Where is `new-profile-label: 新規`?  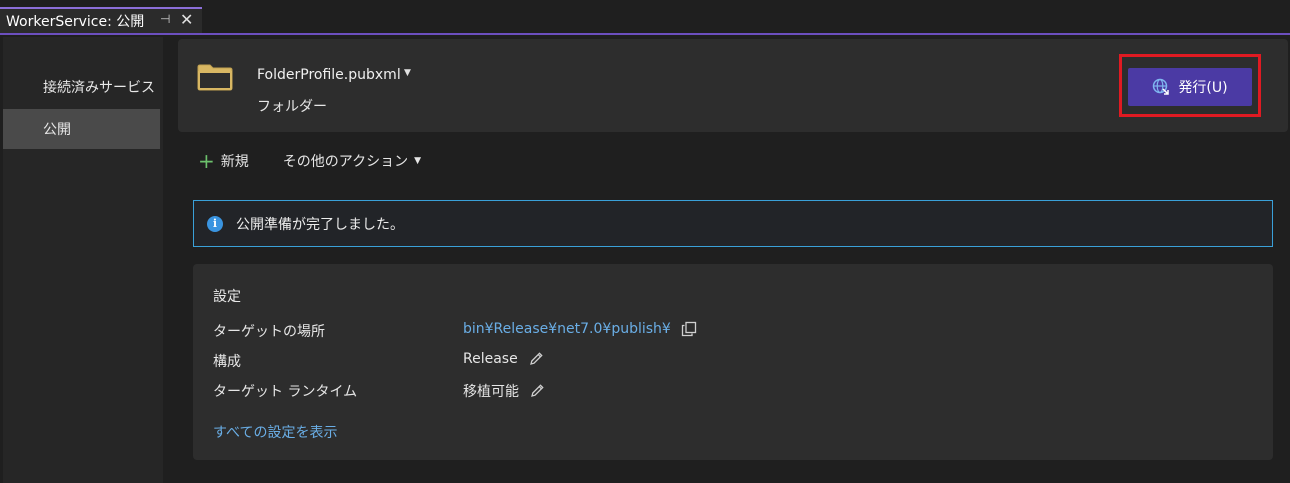 new-profile-label: 新規 is located at coordinates (234, 162).